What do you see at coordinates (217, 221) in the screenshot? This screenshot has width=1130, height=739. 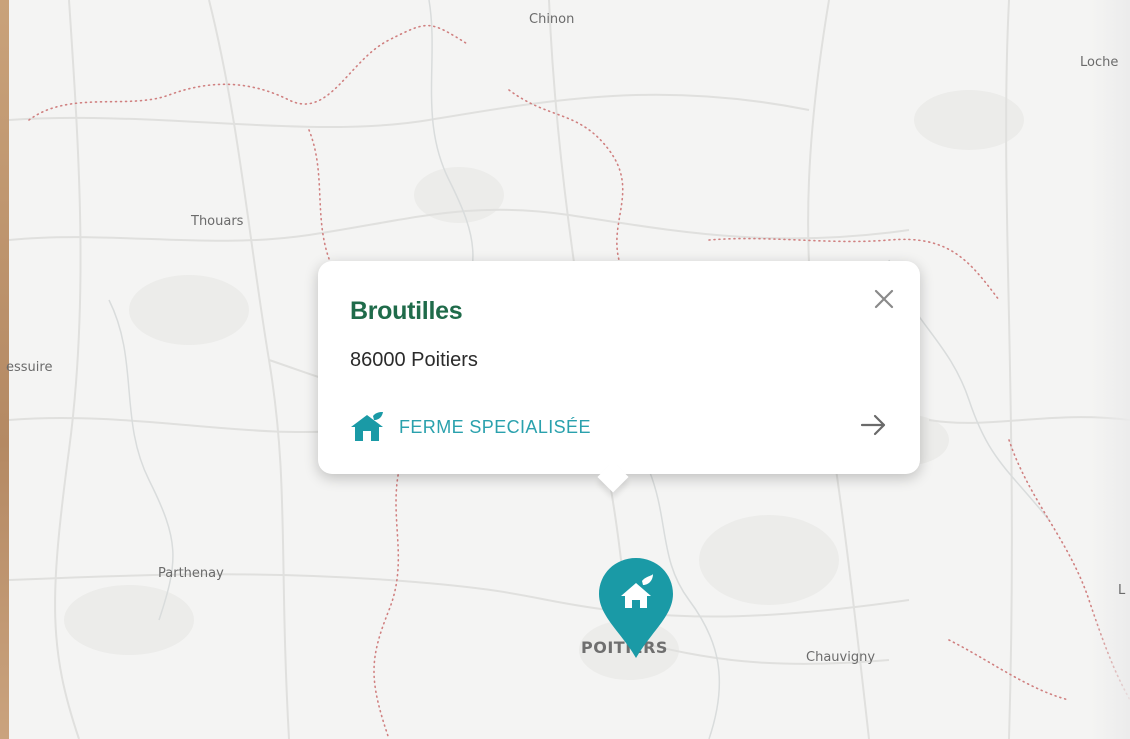 I see `place-label-thouars: Thouars` at bounding box center [217, 221].